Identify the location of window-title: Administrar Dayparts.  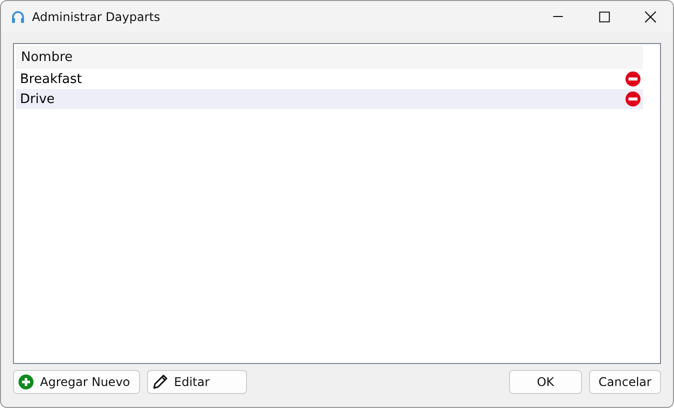
(97, 17).